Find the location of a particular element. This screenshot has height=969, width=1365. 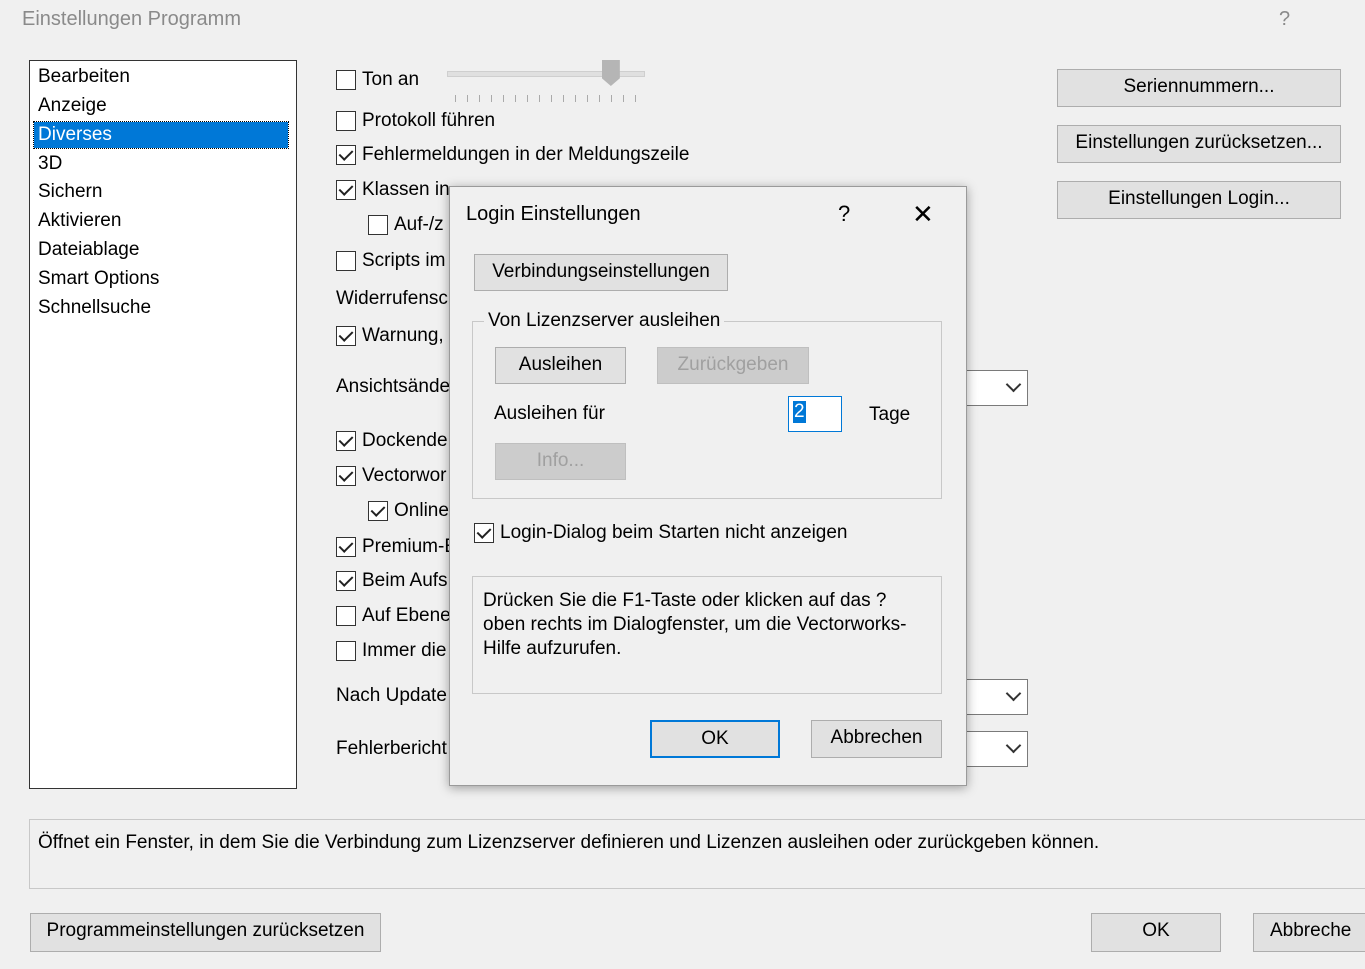

programmeinstellungen-zuruecksetzen-button: Programmeinstellungen zurücksetzen is located at coordinates (205, 932).